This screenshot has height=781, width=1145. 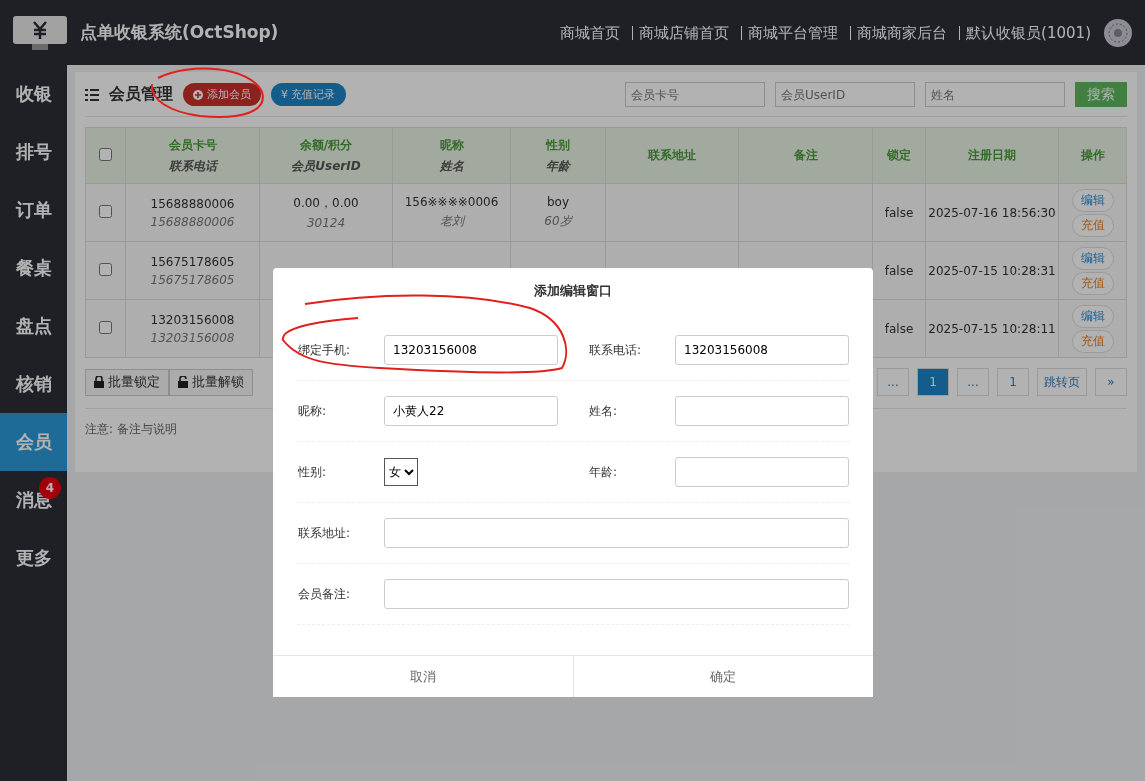 What do you see at coordinates (33, 384) in the screenshot?
I see `sidebar-item: 核销` at bounding box center [33, 384].